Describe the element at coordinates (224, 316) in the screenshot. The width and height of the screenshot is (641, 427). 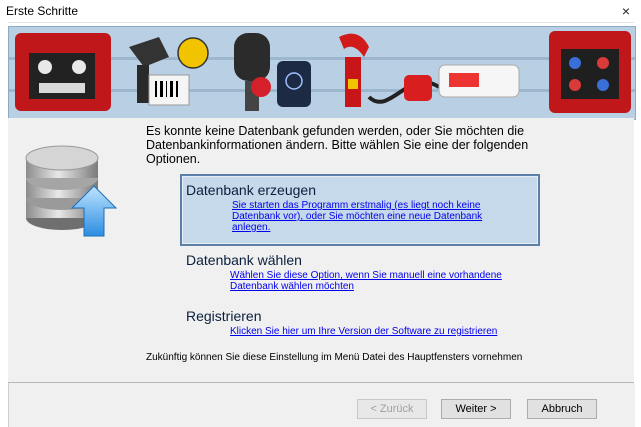
I see `option-title: Registrieren` at that location.